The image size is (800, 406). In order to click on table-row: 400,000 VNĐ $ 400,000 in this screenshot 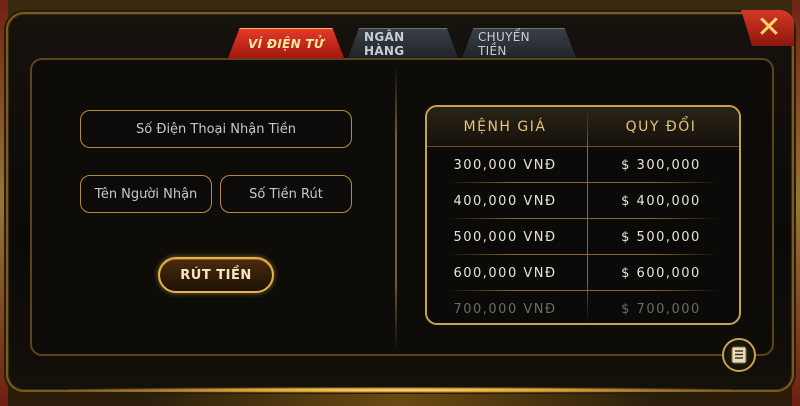, I will do `click(583, 201)`.